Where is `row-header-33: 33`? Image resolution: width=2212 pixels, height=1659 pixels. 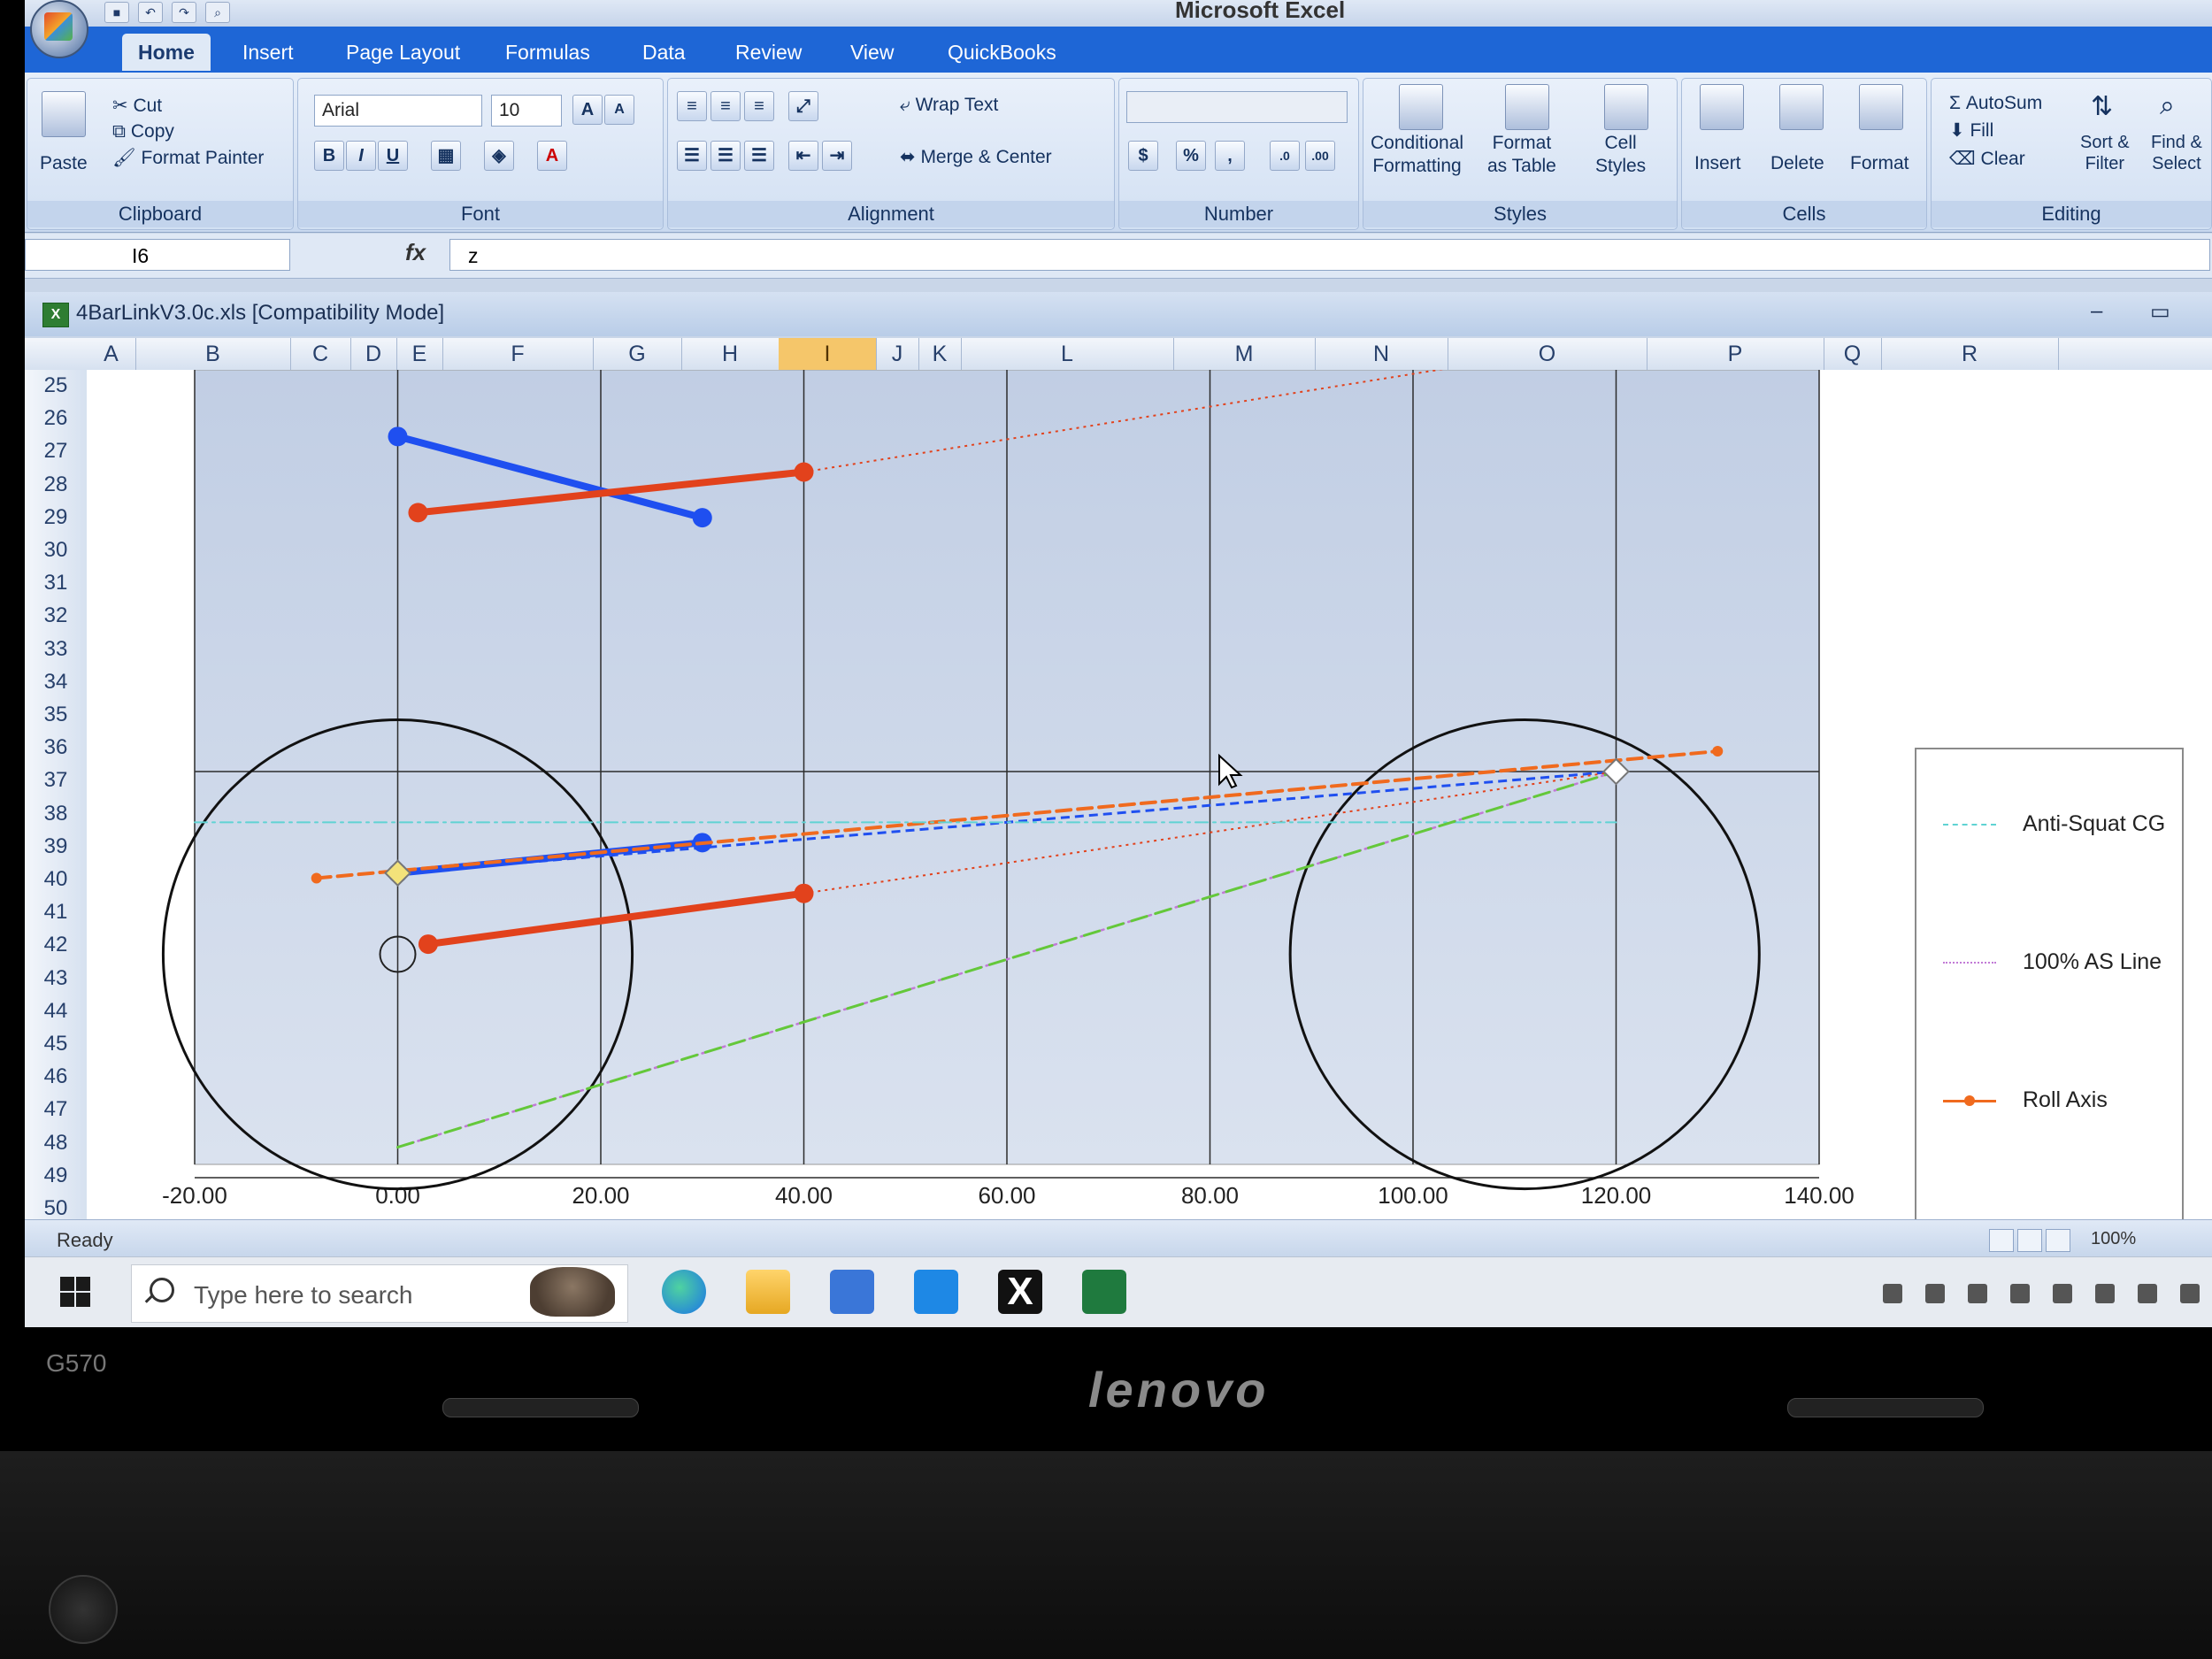
row-header-33: 33 is located at coordinates (56, 650).